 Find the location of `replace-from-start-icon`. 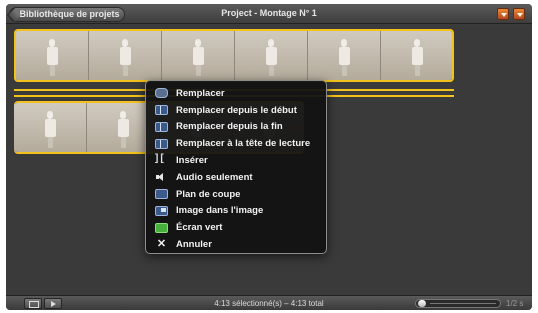

replace-from-start-icon is located at coordinates (161, 110).